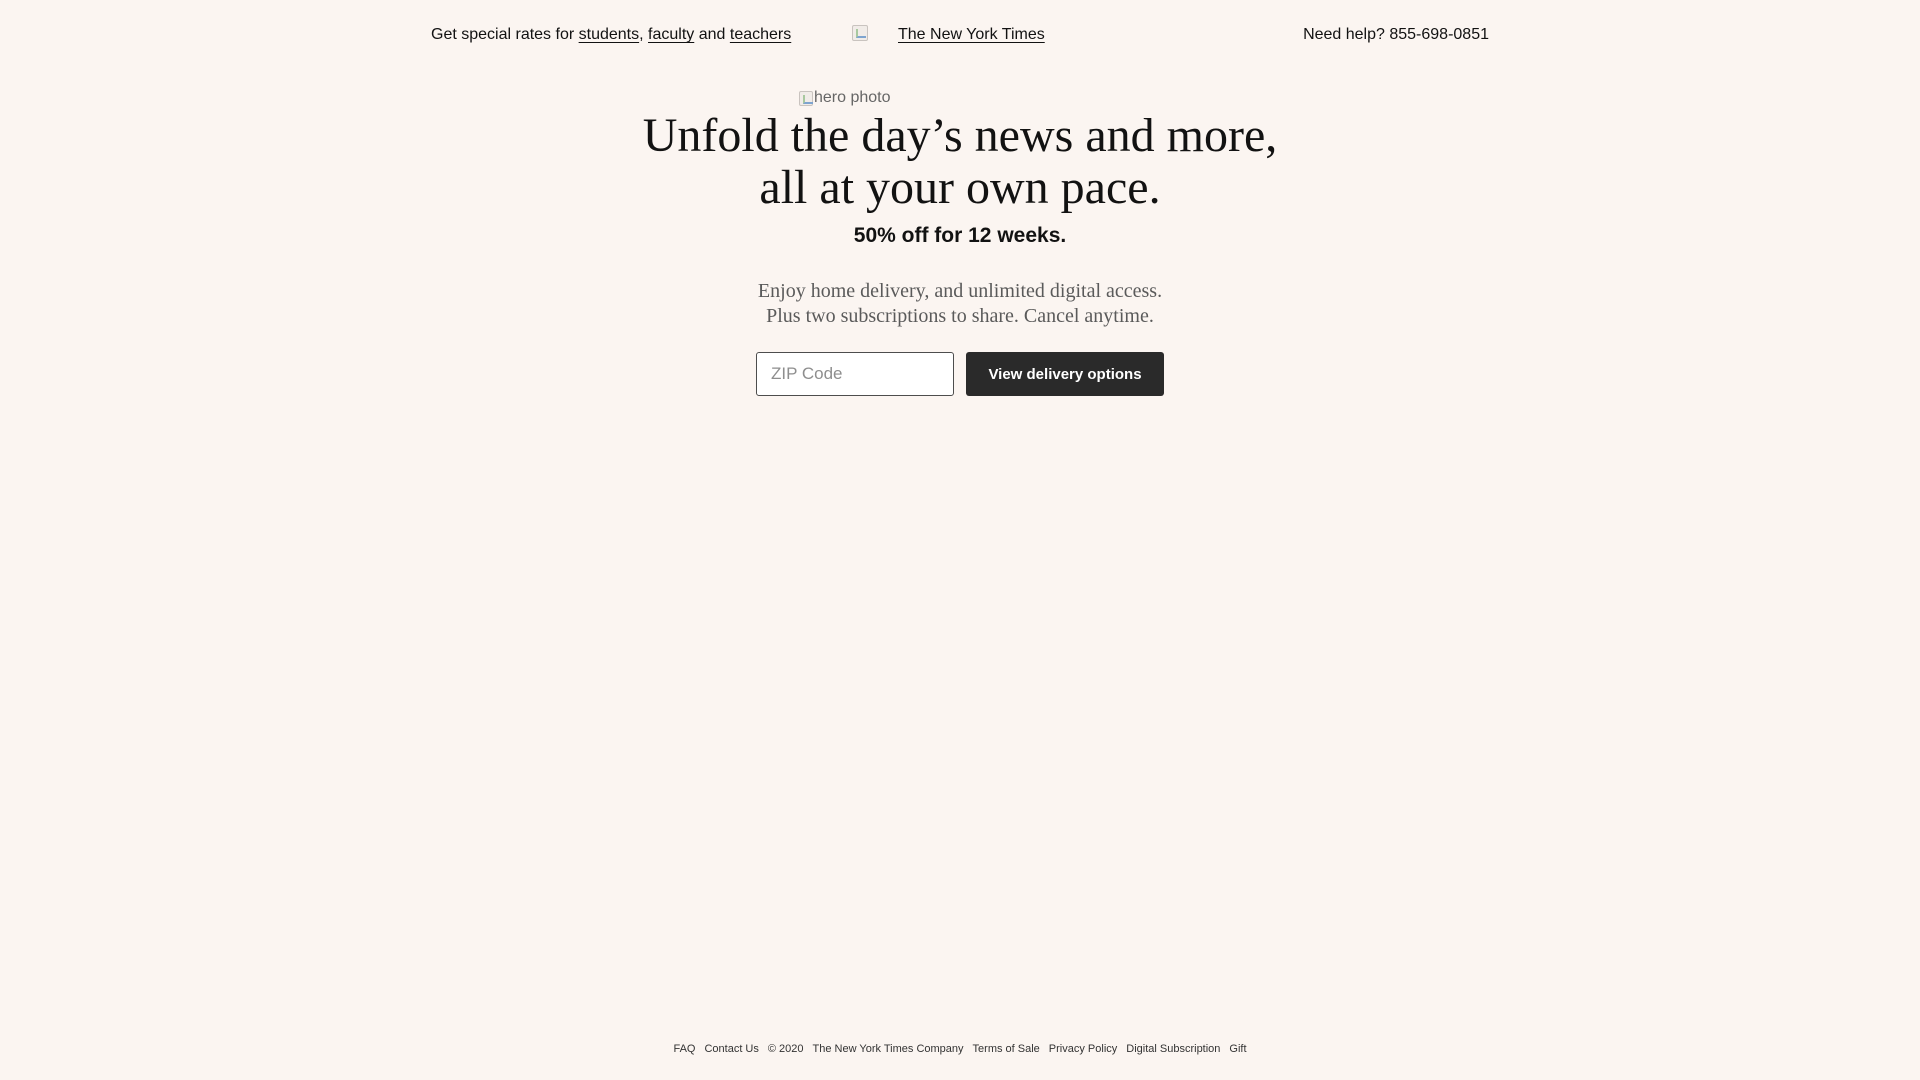 This screenshot has height=1080, width=1920. I want to click on help-phone: Need help? 855-698-0851, so click(1396, 34).